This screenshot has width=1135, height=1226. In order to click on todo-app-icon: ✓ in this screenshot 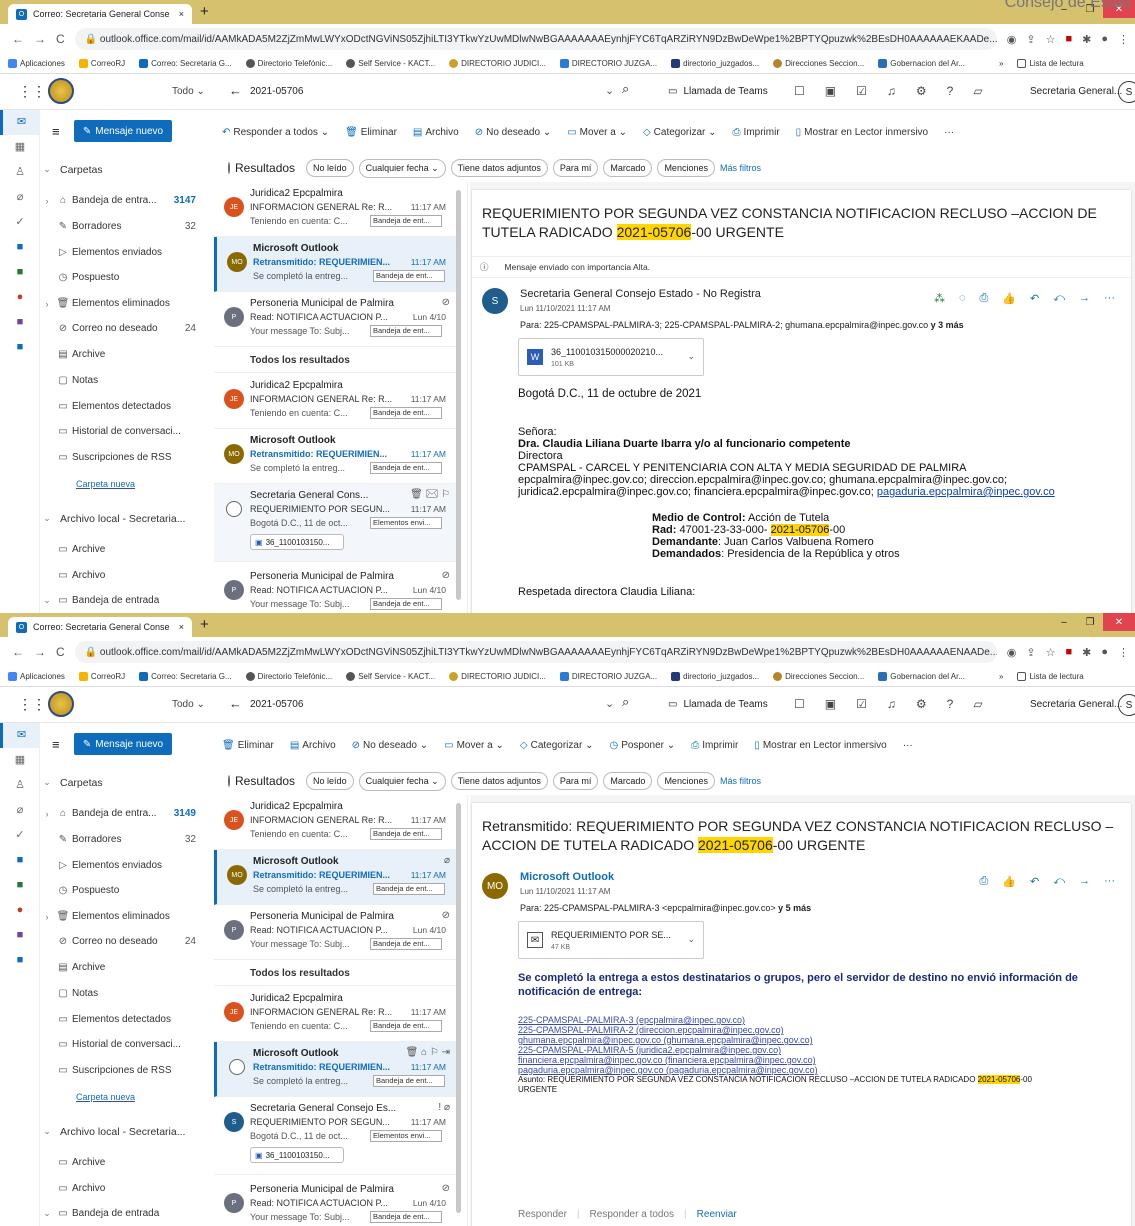, I will do `click(20, 222)`.